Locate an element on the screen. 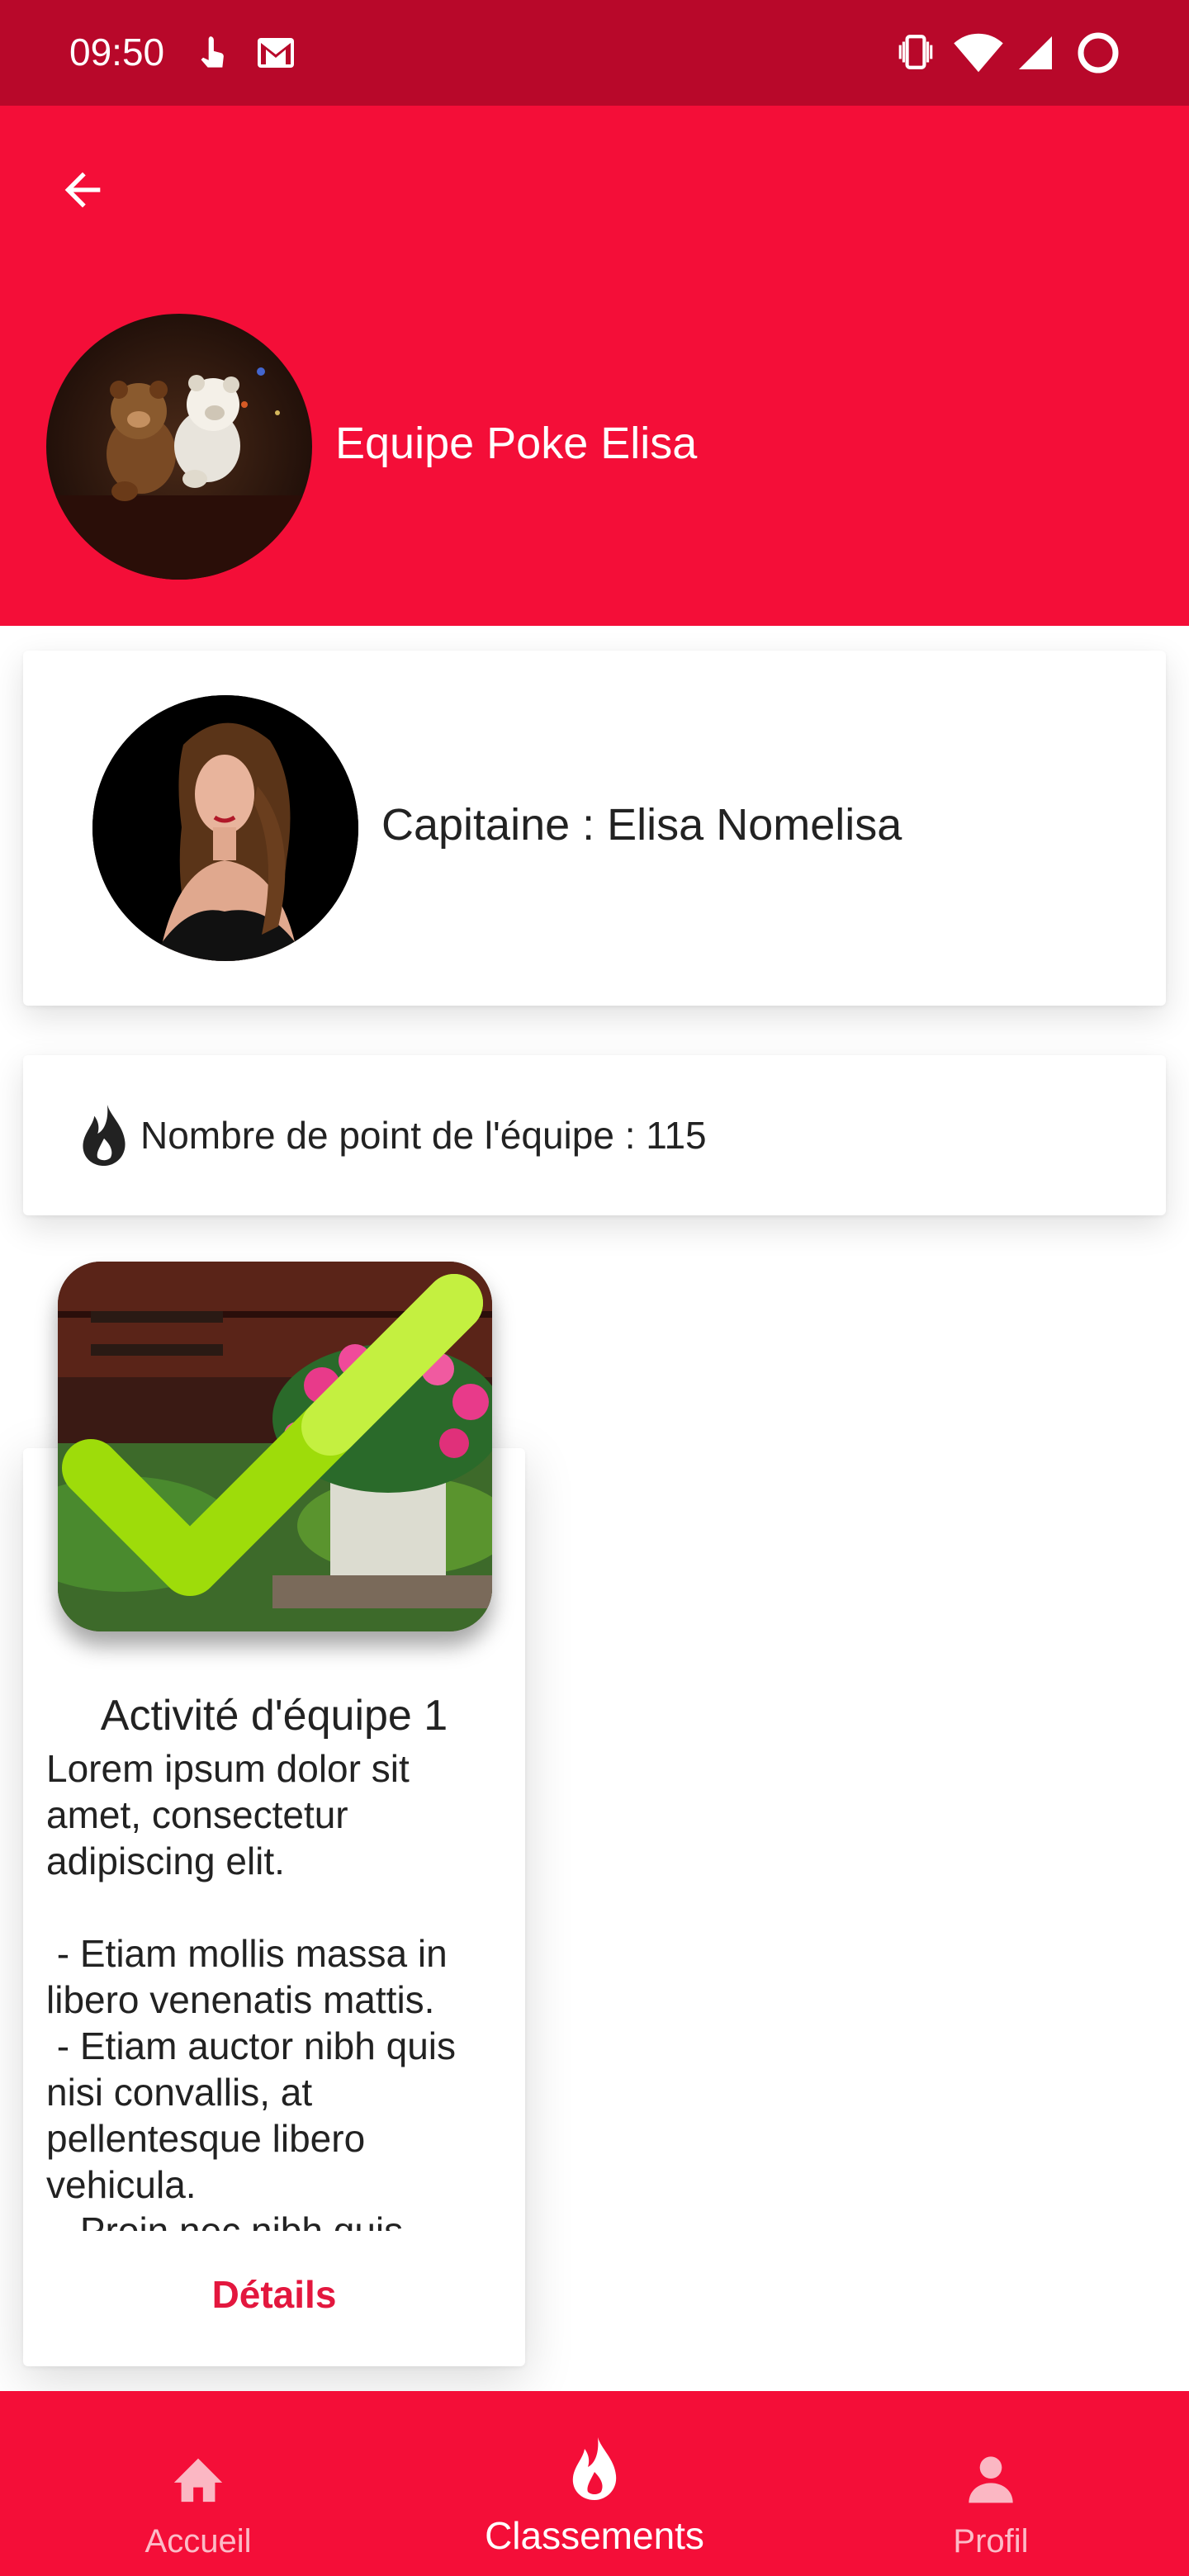 The width and height of the screenshot is (1189, 2576). activity-title: Activité d'équipe 1 is located at coordinates (274, 1716).